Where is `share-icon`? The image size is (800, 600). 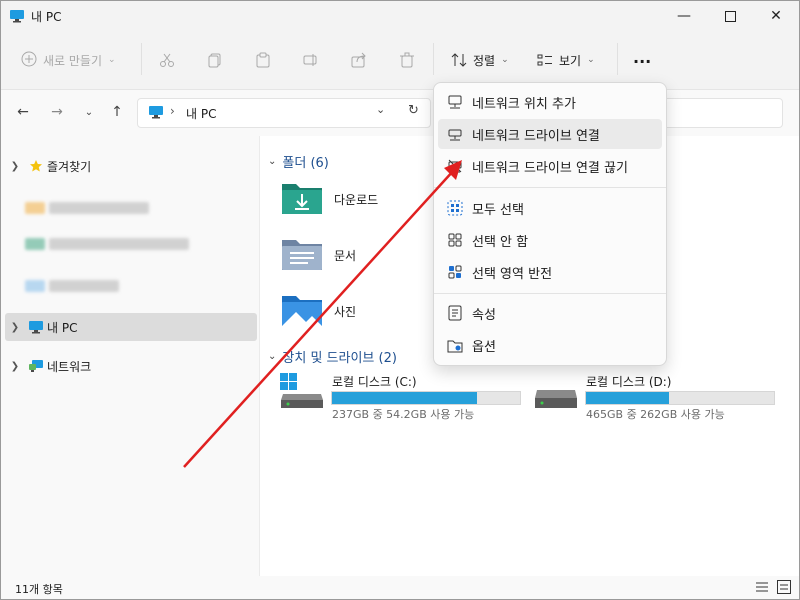 share-icon is located at coordinates (358, 60).